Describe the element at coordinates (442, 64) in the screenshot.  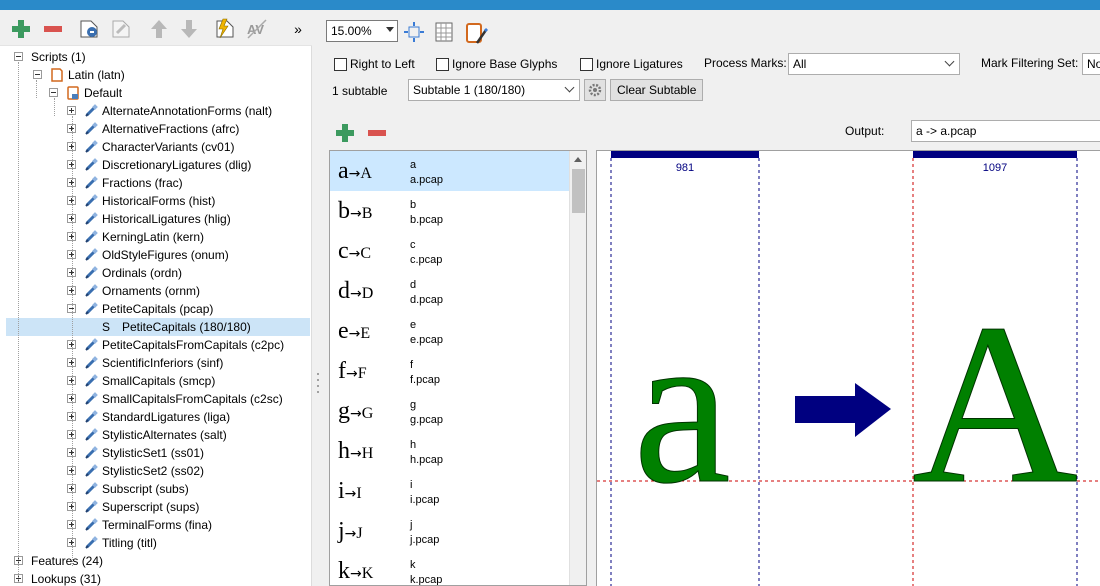
I see `ignore-base-glyphs-checkbox` at that location.